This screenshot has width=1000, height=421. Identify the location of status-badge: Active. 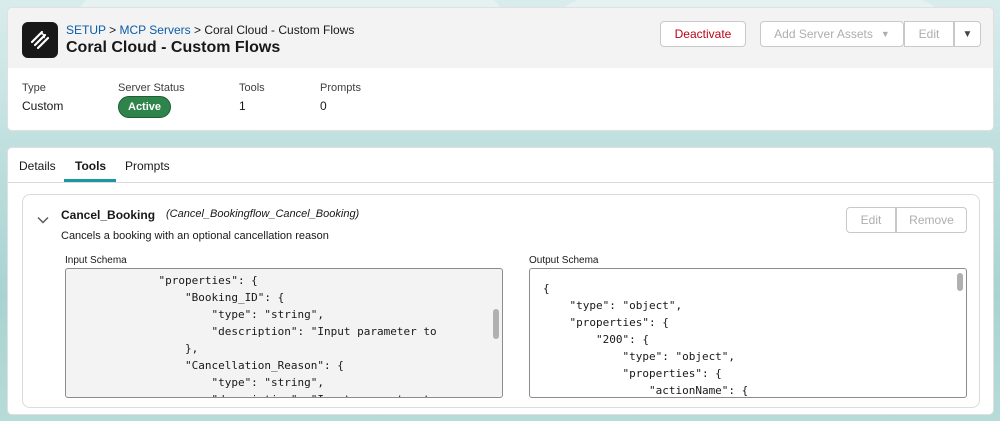
(145, 107).